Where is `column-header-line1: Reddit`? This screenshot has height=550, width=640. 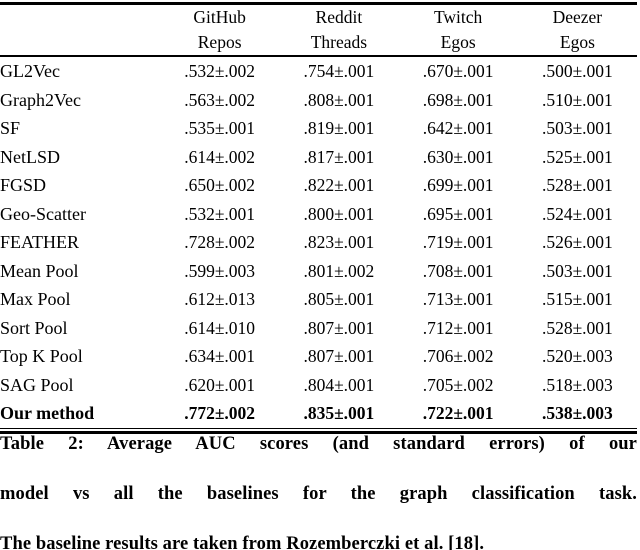
column-header-line1: Reddit is located at coordinates (339, 17).